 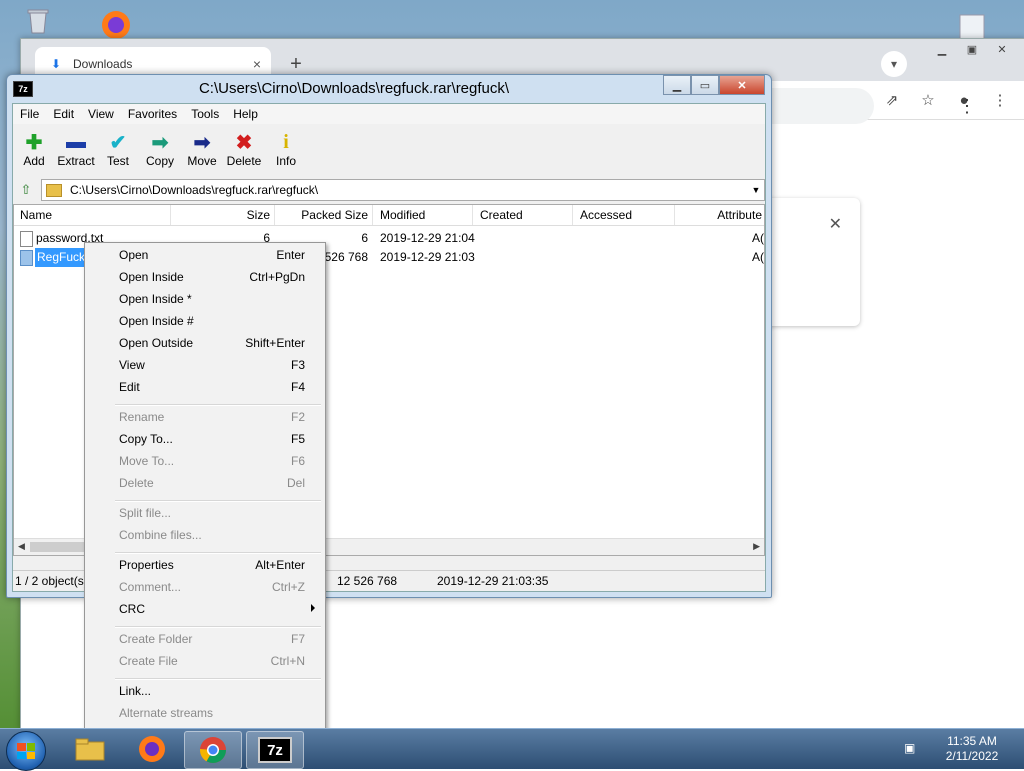 What do you see at coordinates (56, 64) in the screenshot?
I see `download-icon: ⬇` at bounding box center [56, 64].